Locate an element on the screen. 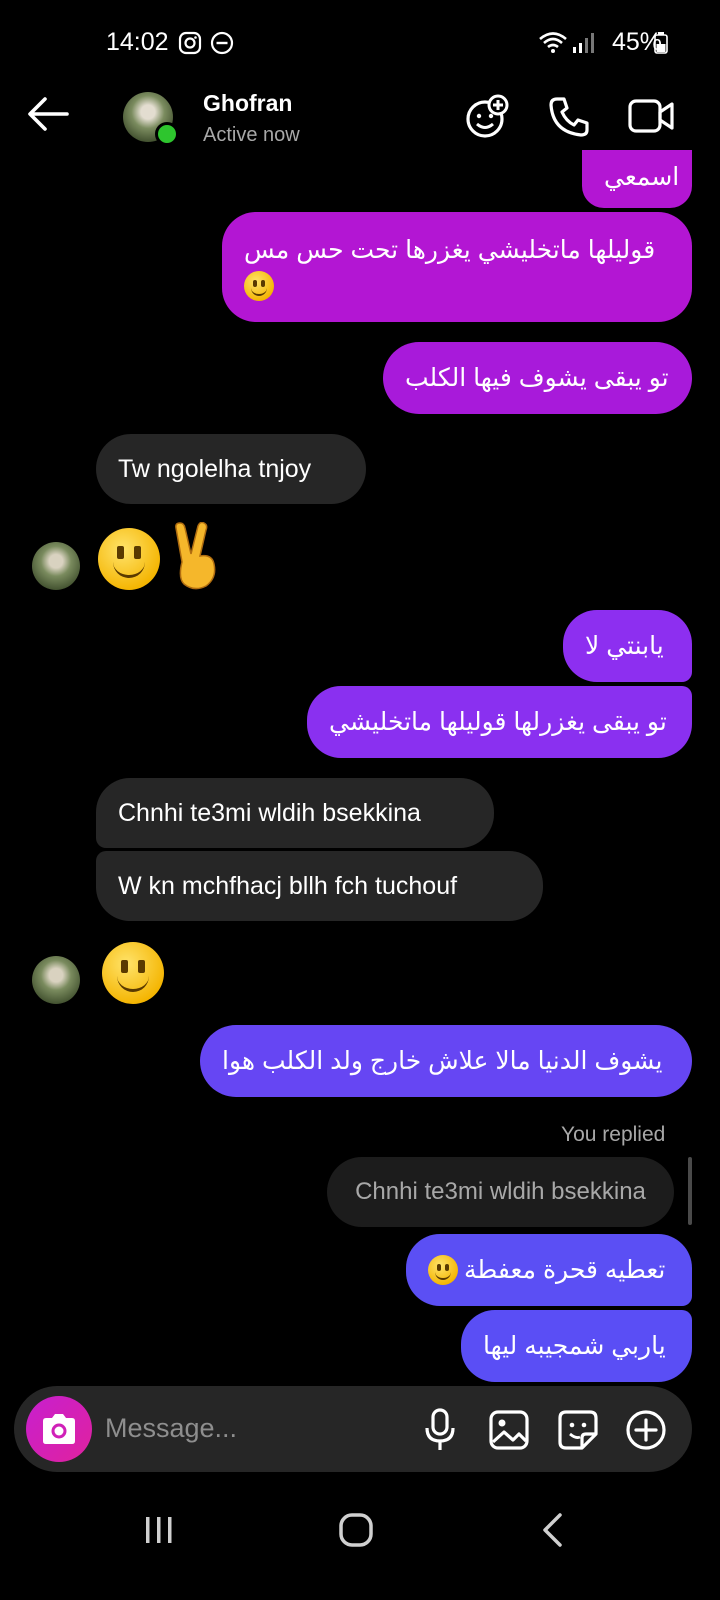 This screenshot has height=1600, width=720. home-icon is located at coordinates (356, 1530).